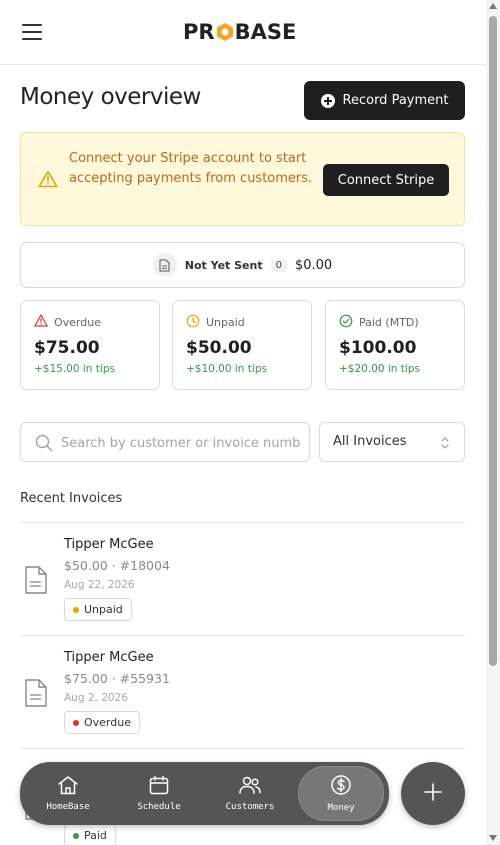  Describe the element at coordinates (117, 565) in the screenshot. I see `invoice-amount-number: $50.00 · #18004` at that location.